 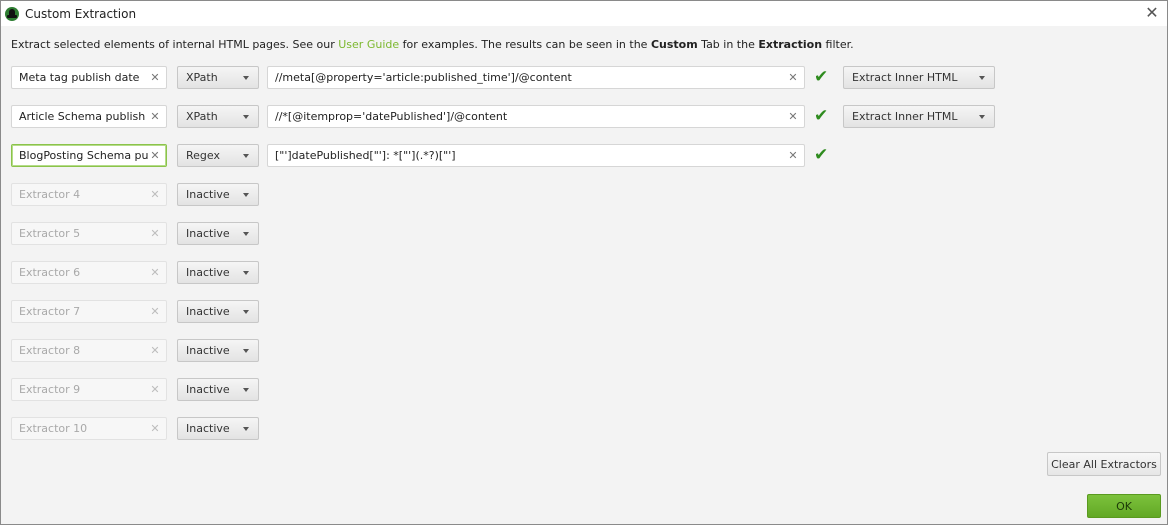 I want to click on extractor-name-input: Article Schema publish date✕, so click(x=89, y=116).